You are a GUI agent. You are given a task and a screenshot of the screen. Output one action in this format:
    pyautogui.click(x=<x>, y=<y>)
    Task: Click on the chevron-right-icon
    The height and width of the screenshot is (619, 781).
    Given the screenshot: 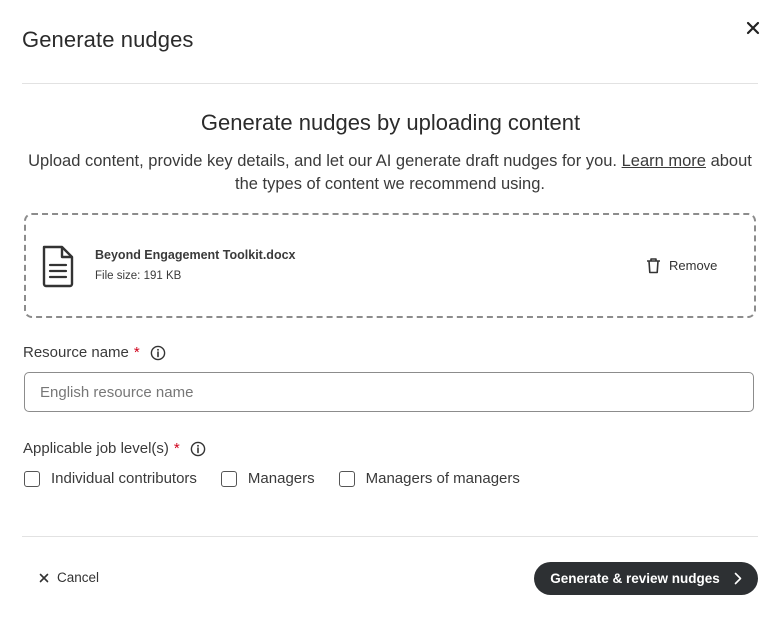 What is the action you would take?
    pyautogui.click(x=738, y=578)
    